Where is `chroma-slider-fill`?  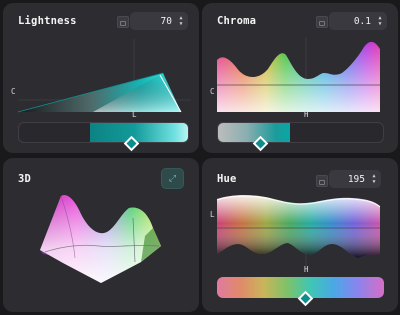
chroma-slider-fill is located at coordinates (254, 132).